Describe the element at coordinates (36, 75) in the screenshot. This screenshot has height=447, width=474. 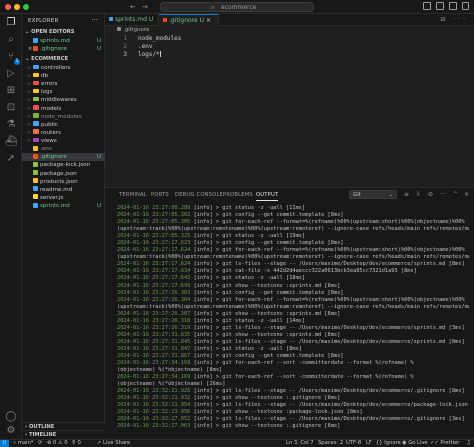
I see `folder-icon` at that location.